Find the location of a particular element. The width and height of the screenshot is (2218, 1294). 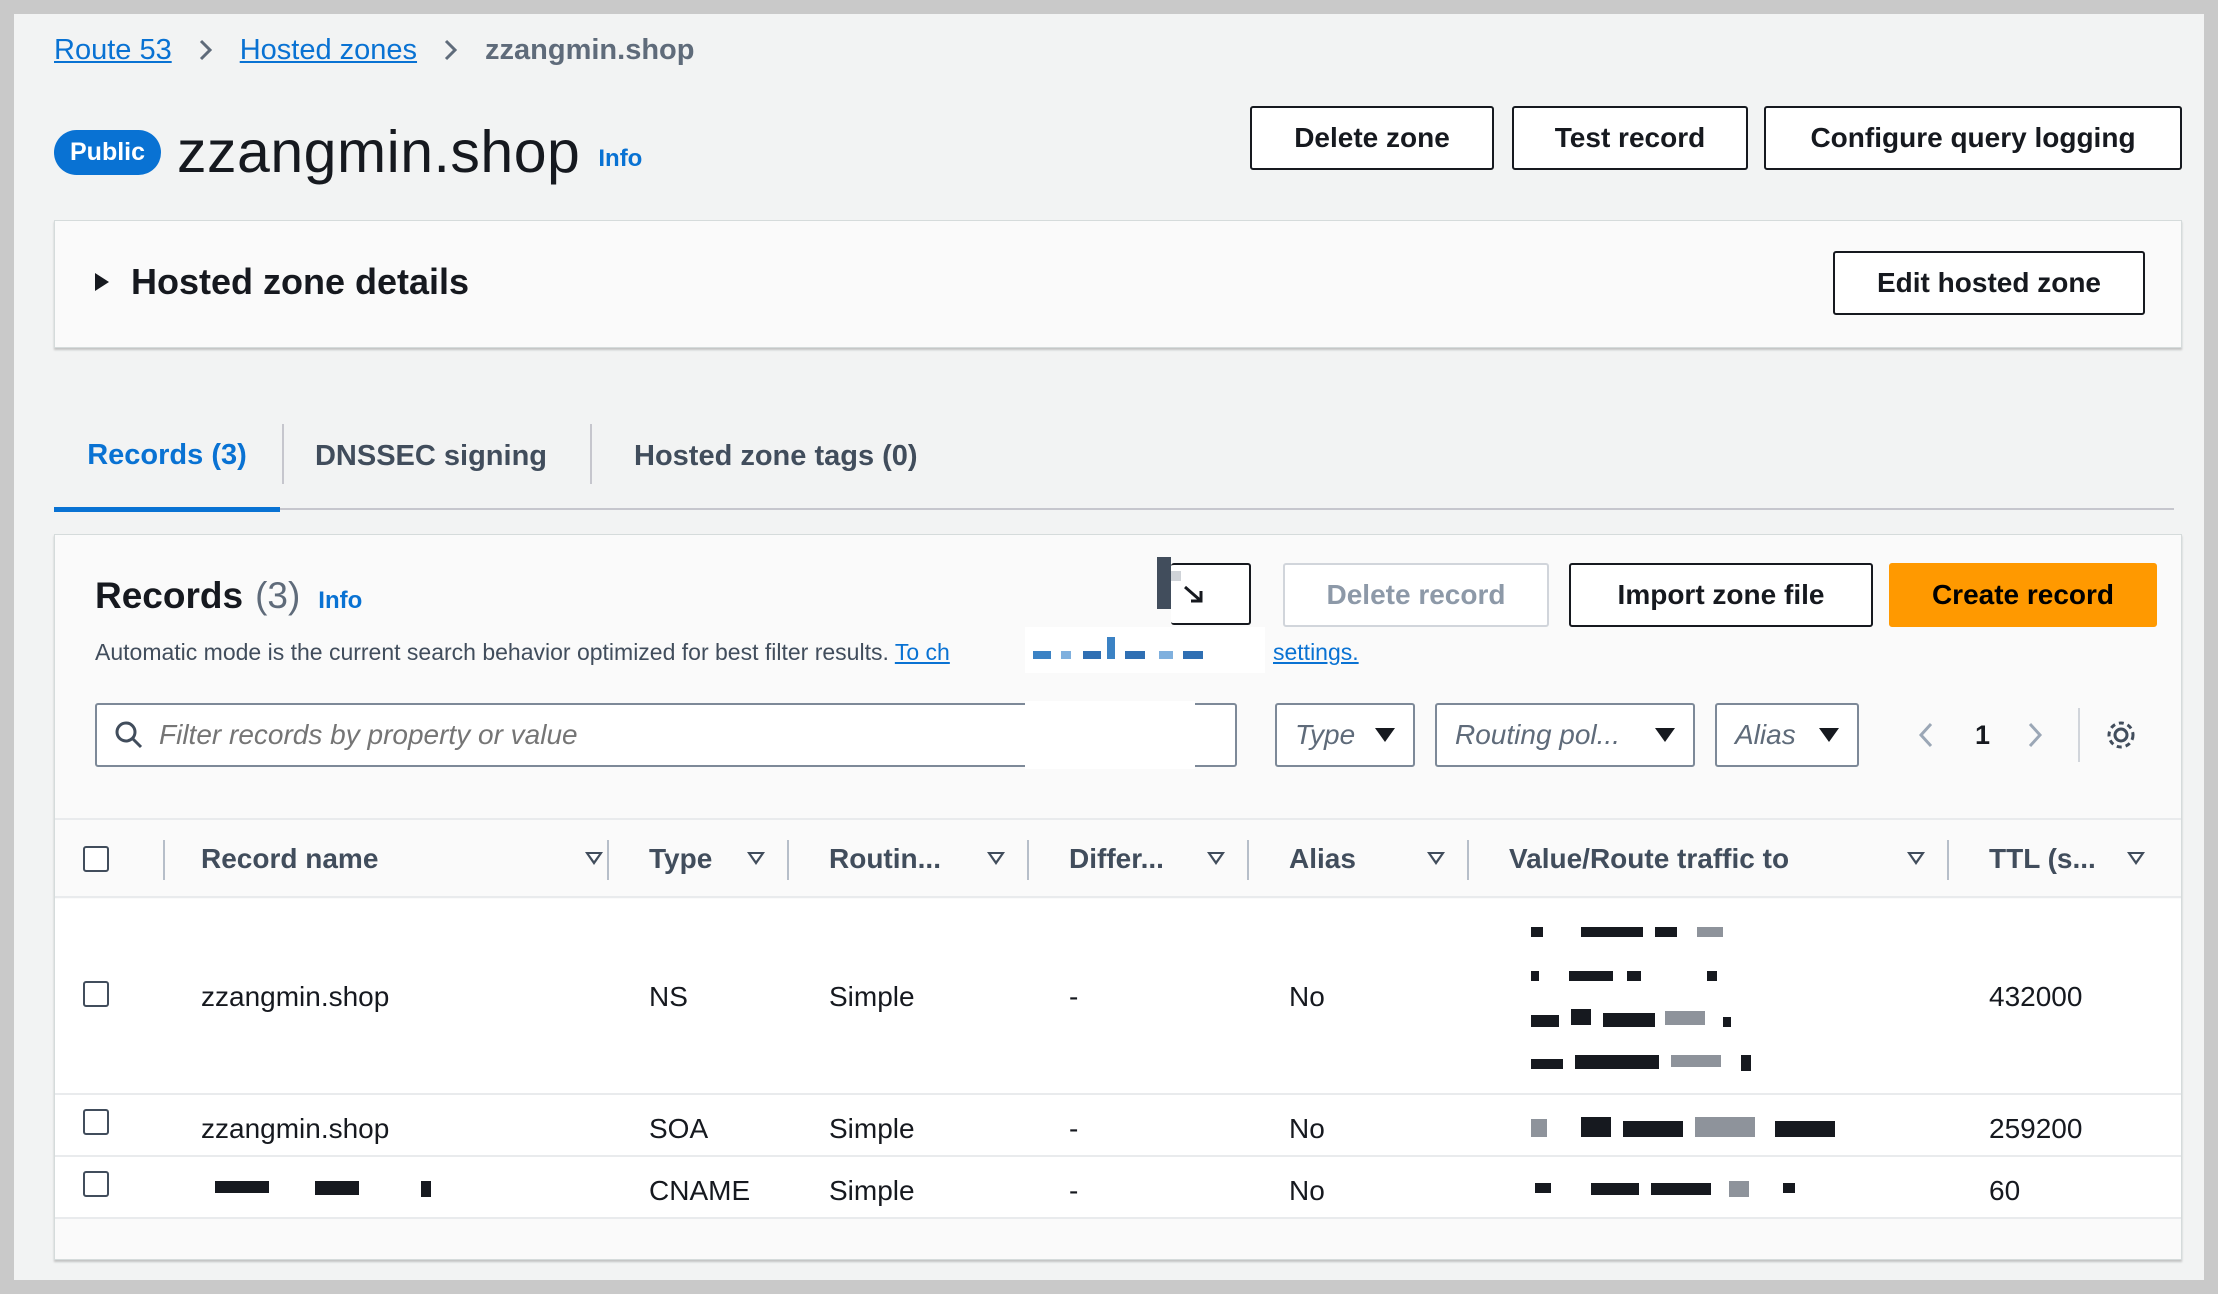

pager-divider is located at coordinates (2079, 735).